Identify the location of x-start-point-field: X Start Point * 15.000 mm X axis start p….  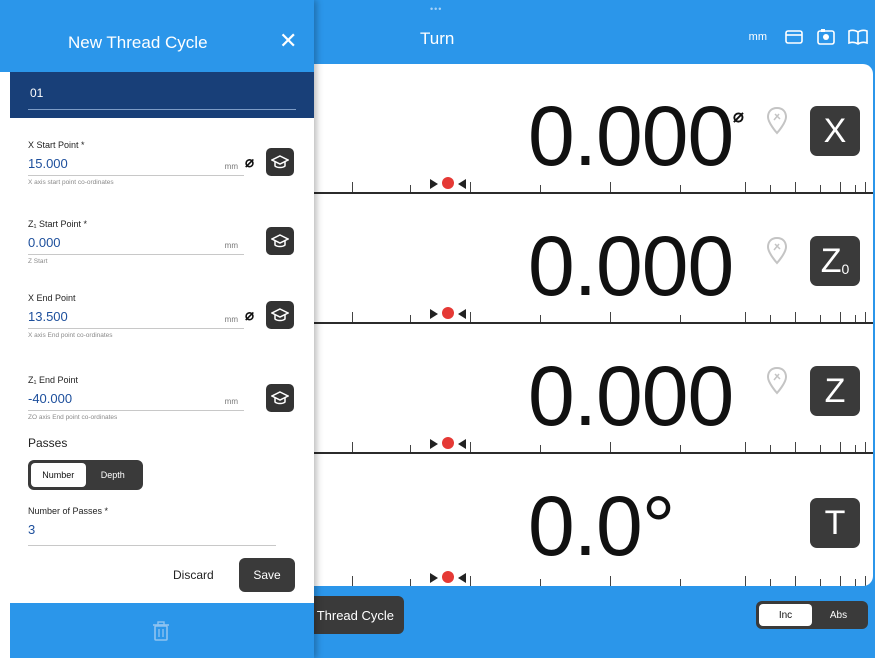
(136, 163).